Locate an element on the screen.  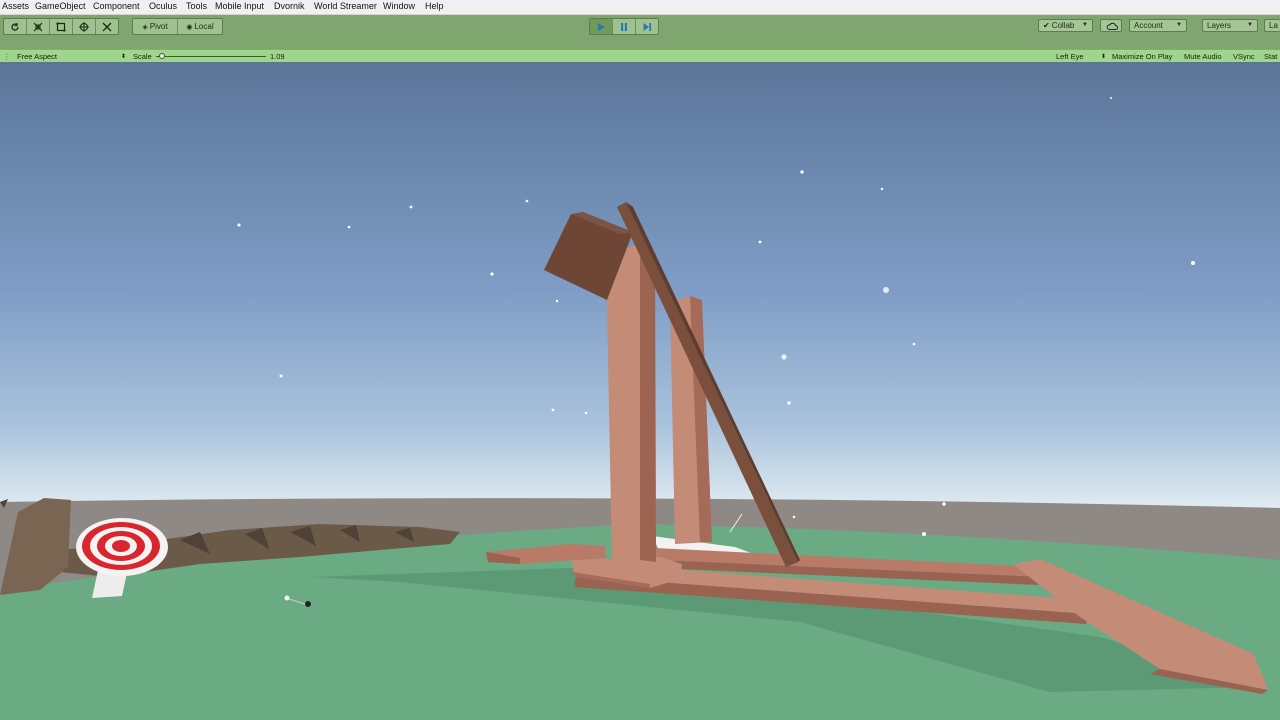
local-label: Local is located at coordinates (204, 26).